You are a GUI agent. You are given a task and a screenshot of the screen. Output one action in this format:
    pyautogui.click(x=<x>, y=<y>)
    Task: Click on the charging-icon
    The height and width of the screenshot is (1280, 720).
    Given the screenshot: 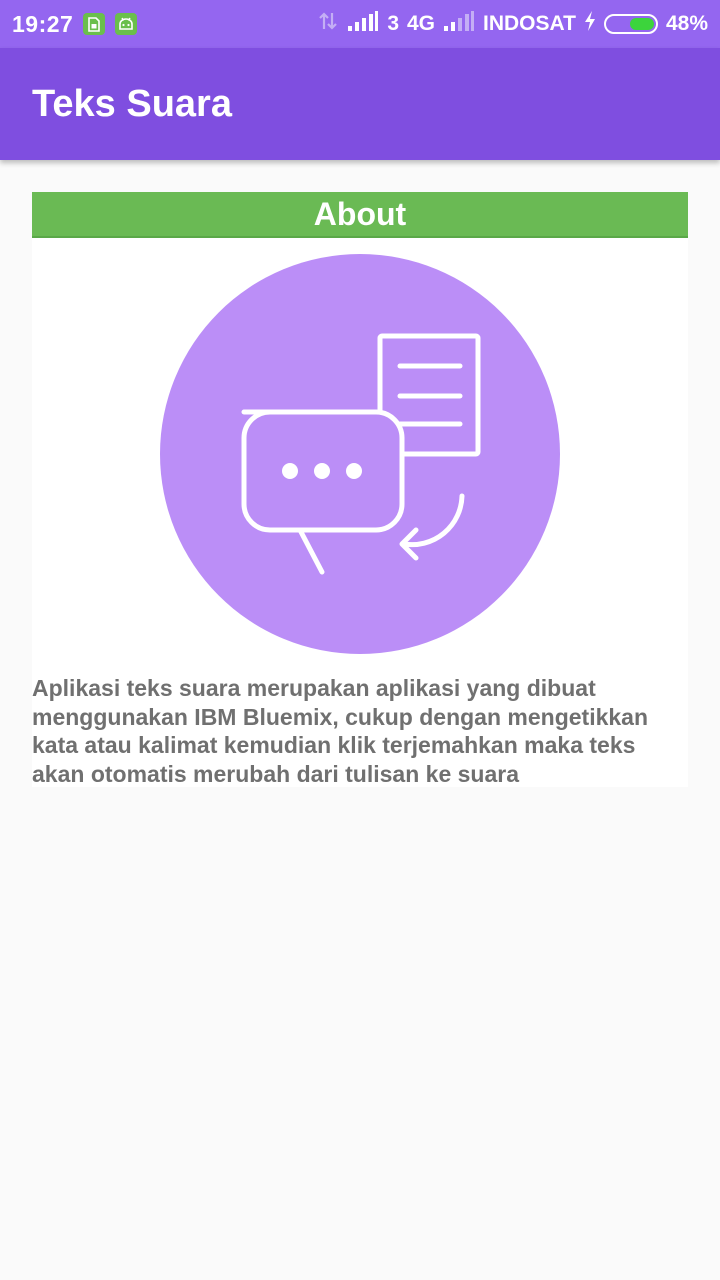 What is the action you would take?
    pyautogui.click(x=590, y=24)
    